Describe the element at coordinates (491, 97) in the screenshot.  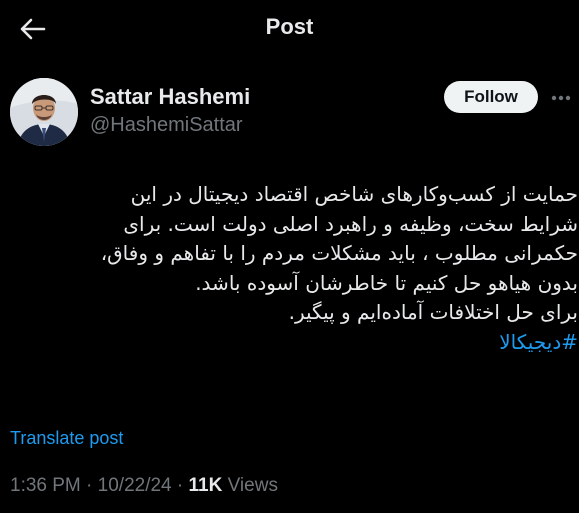
I see `follow-button: Follow` at that location.